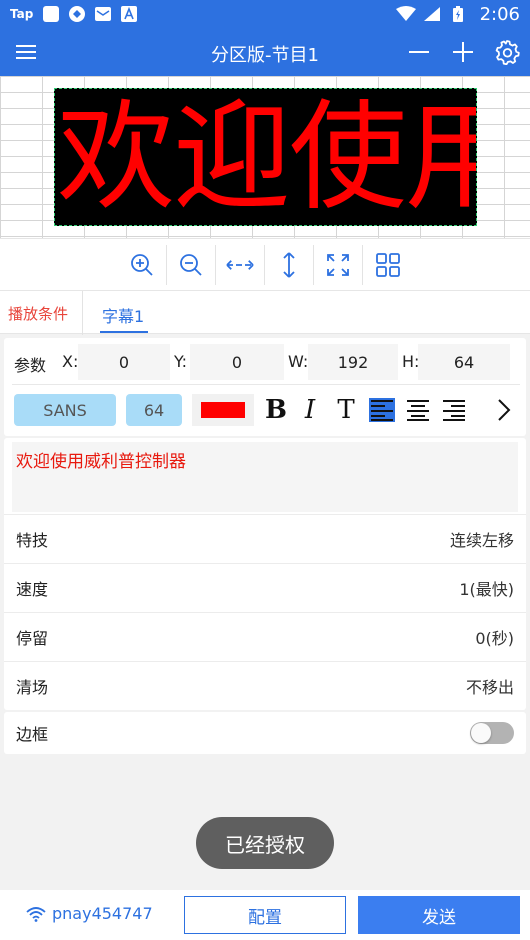 The width and height of the screenshot is (530, 940). What do you see at coordinates (289, 264) in the screenshot?
I see `fit-height-icon` at bounding box center [289, 264].